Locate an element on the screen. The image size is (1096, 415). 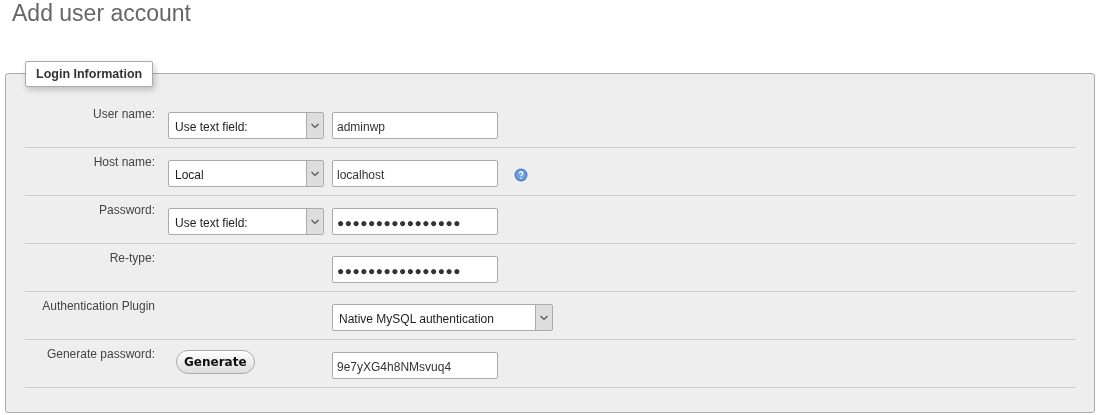
input-field: localhost is located at coordinates (415, 173).